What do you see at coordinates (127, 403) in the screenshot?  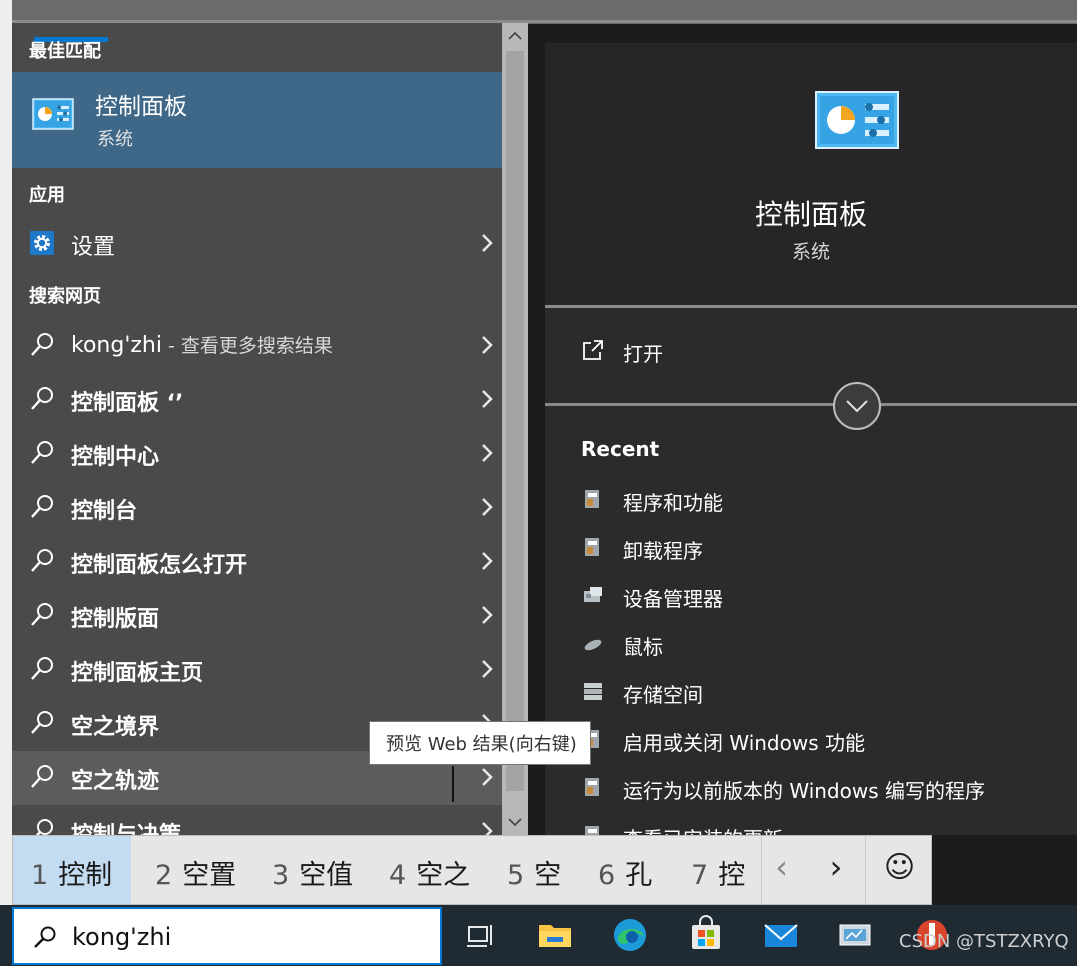 I see `web-result-label: 控制面板 ‘’` at bounding box center [127, 403].